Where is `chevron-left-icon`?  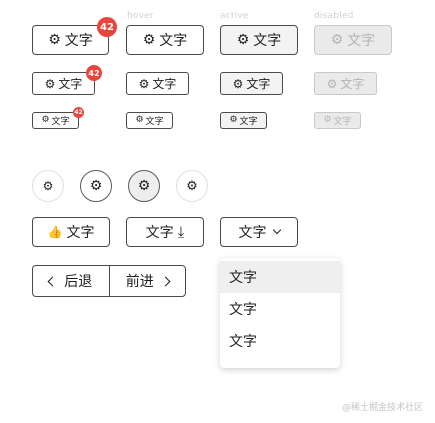 chevron-left-icon is located at coordinates (52, 281).